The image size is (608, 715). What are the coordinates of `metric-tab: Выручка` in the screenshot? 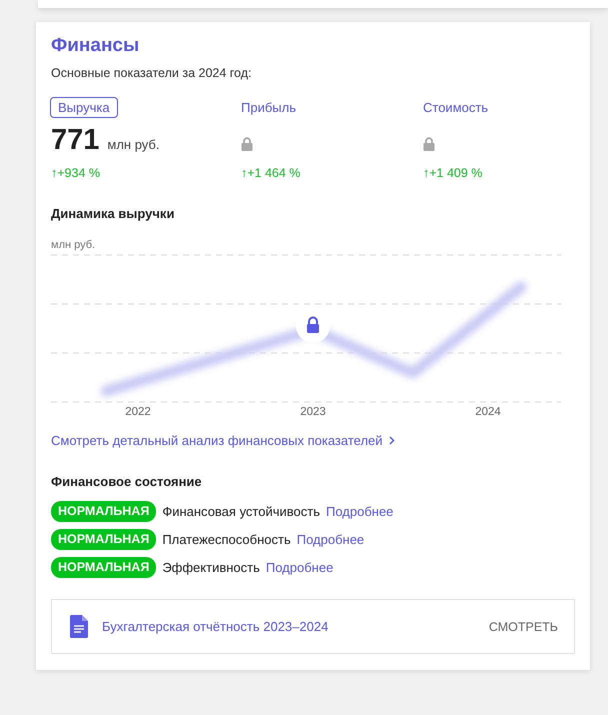 It's located at (84, 107).